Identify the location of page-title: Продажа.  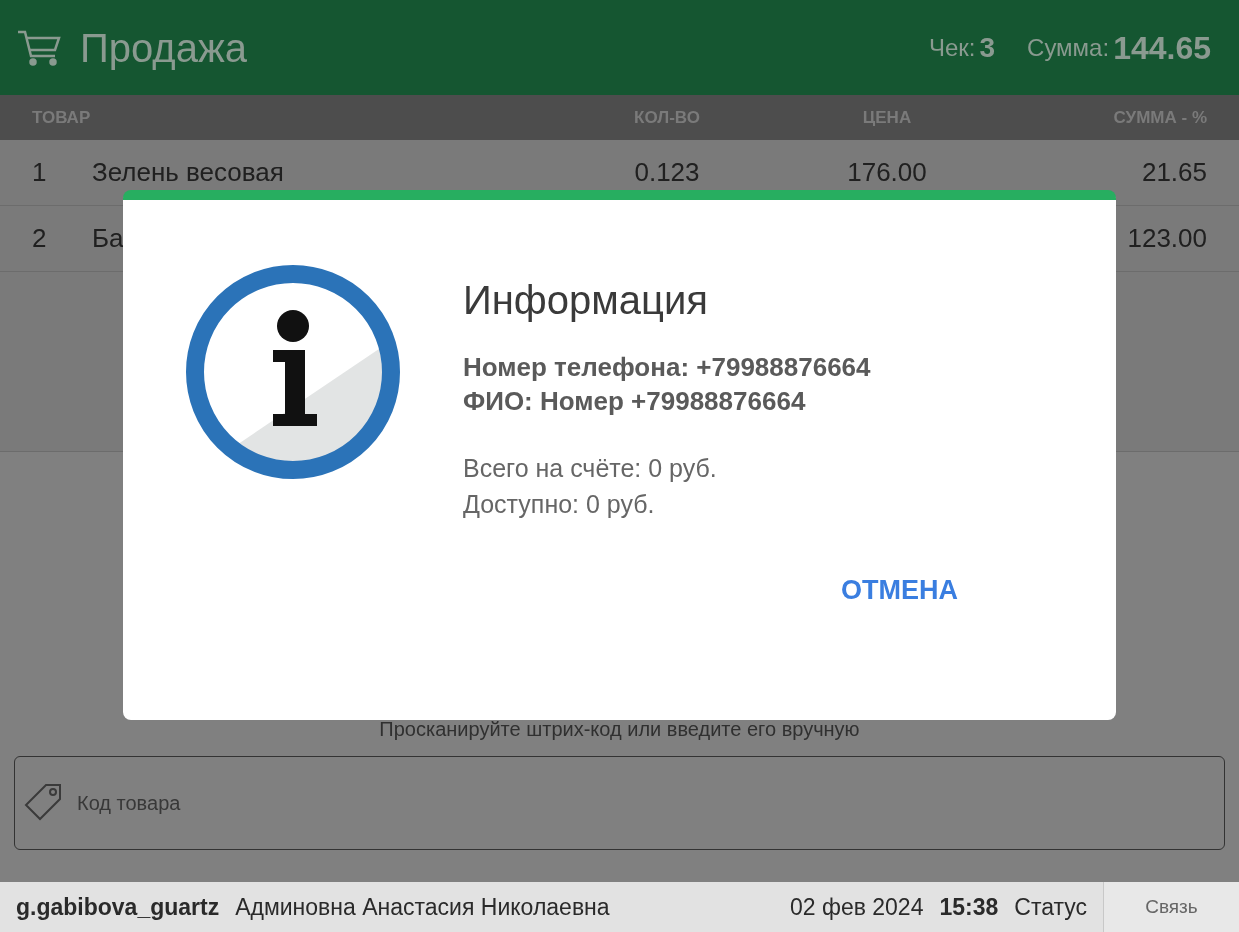
(163, 48).